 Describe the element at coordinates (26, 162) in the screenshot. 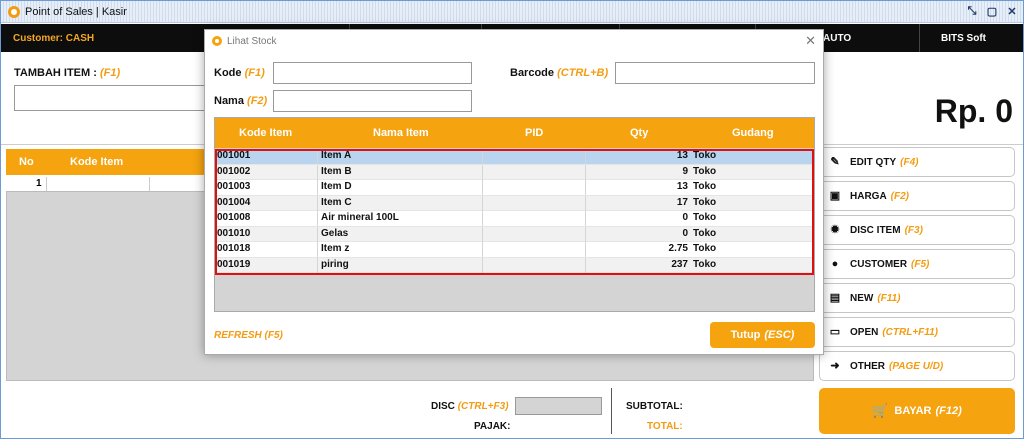

I see `column-header-no: No` at that location.